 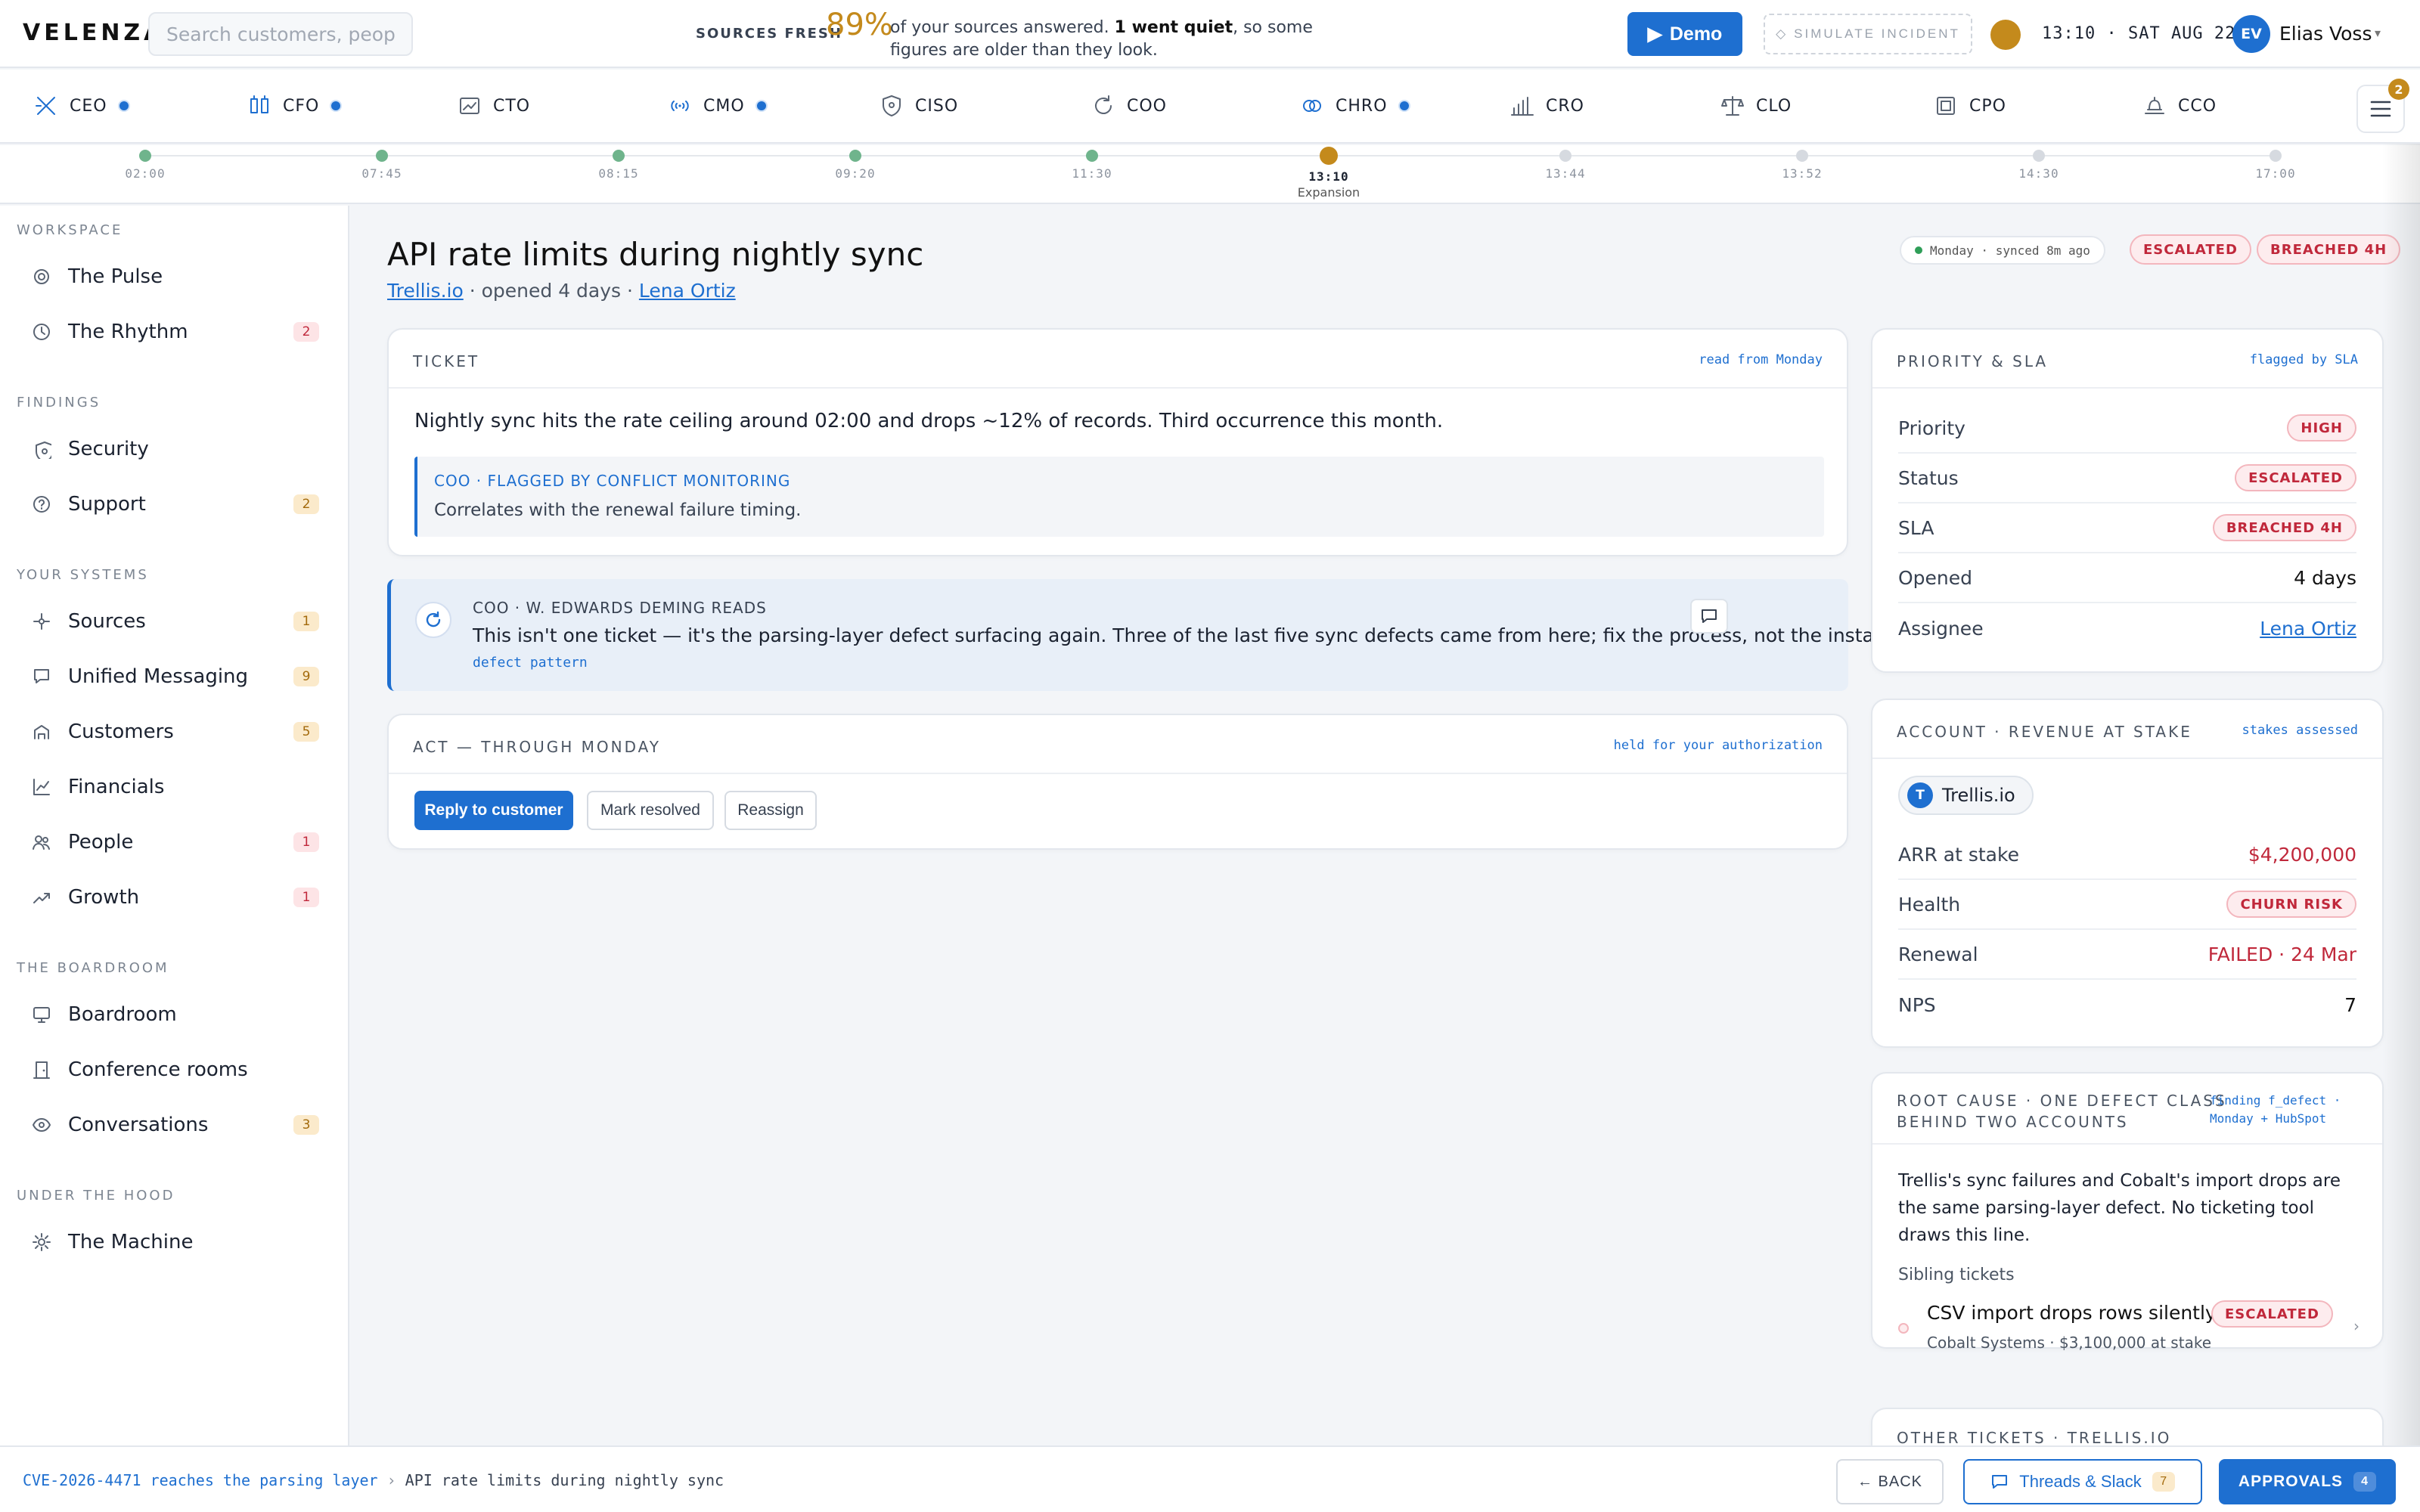 What do you see at coordinates (2039, 163) in the screenshot?
I see `timeline-point: 14:30` at bounding box center [2039, 163].